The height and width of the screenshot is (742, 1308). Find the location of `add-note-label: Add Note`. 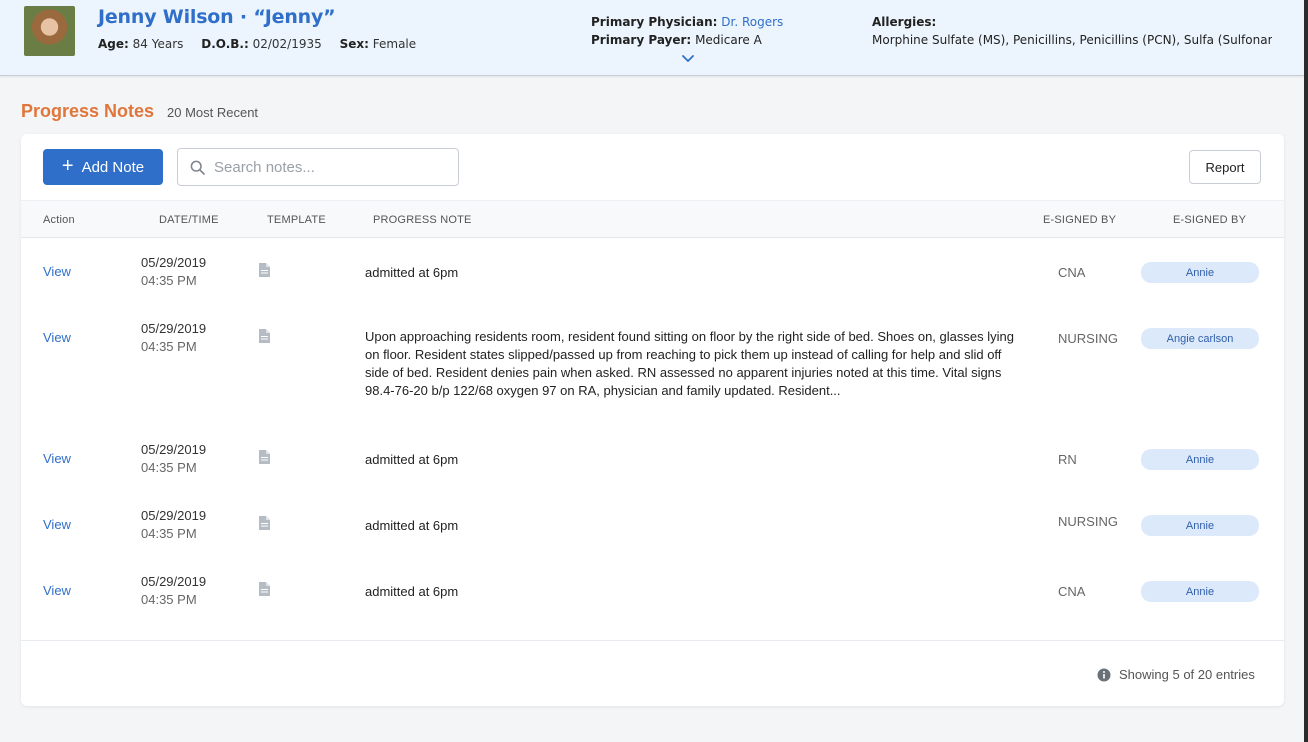

add-note-label: Add Note is located at coordinates (113, 167).